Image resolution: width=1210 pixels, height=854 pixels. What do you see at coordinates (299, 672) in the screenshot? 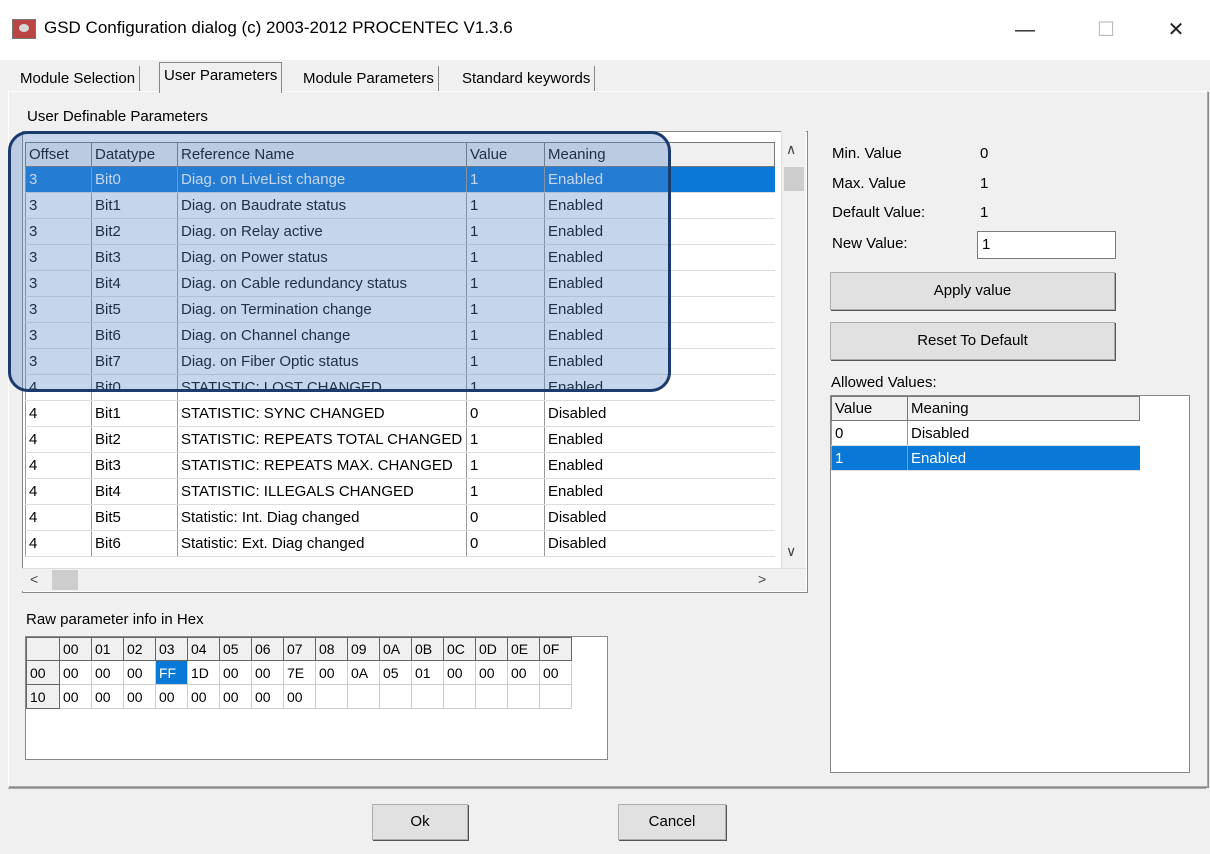
I see `hex-cell: 7E` at bounding box center [299, 672].